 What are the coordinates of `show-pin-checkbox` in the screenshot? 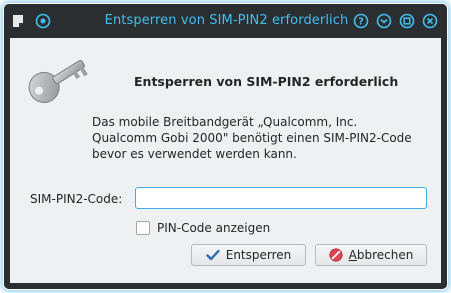 It's located at (143, 228).